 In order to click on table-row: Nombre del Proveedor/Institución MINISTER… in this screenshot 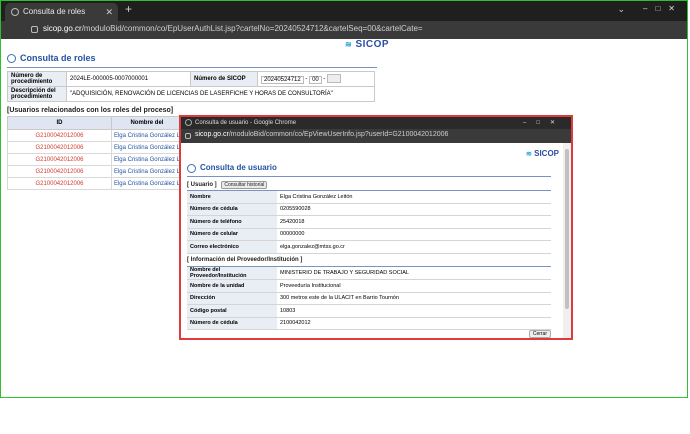, I will do `click(369, 273)`.